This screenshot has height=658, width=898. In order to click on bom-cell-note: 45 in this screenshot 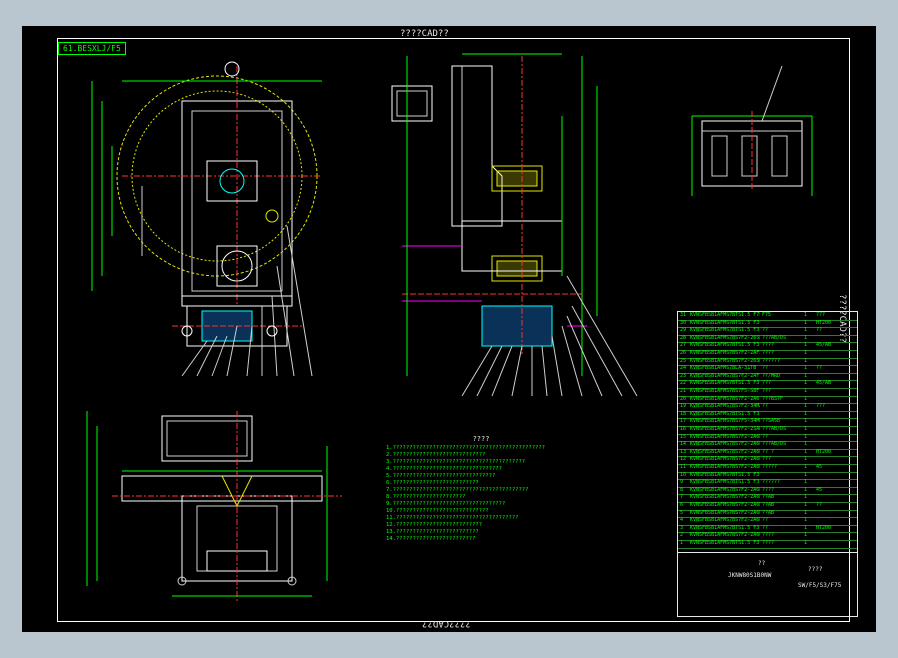, I will do `click(819, 467)`.